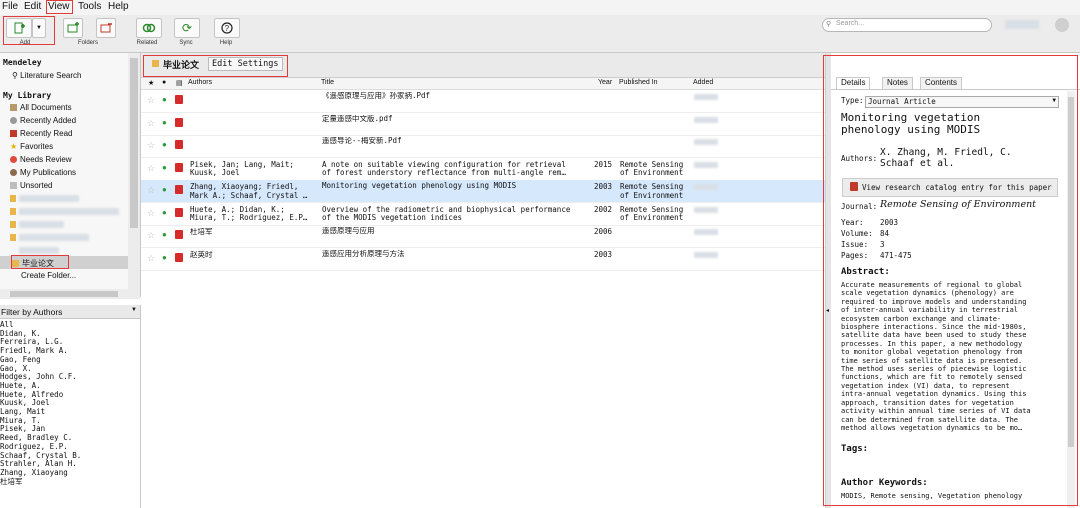 This screenshot has height=508, width=1080. What do you see at coordinates (638, 82) in the screenshot?
I see `col-published-in: Published In` at bounding box center [638, 82].